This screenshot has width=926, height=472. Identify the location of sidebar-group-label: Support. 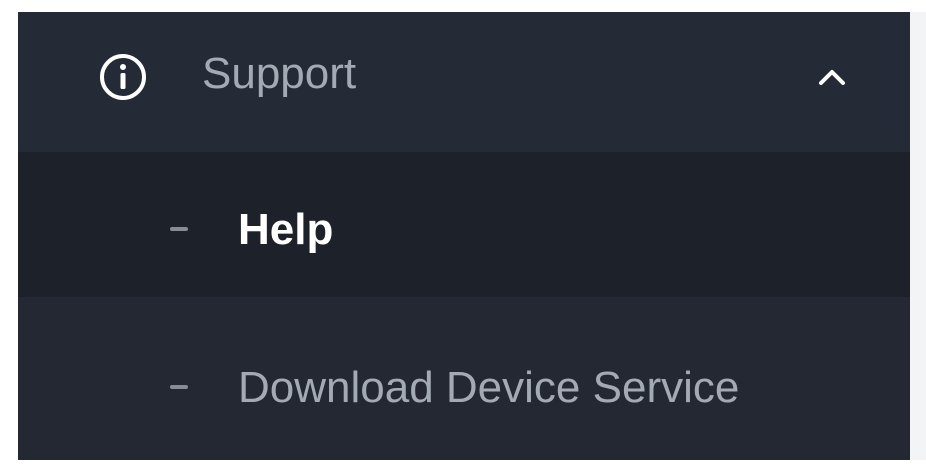
(279, 73).